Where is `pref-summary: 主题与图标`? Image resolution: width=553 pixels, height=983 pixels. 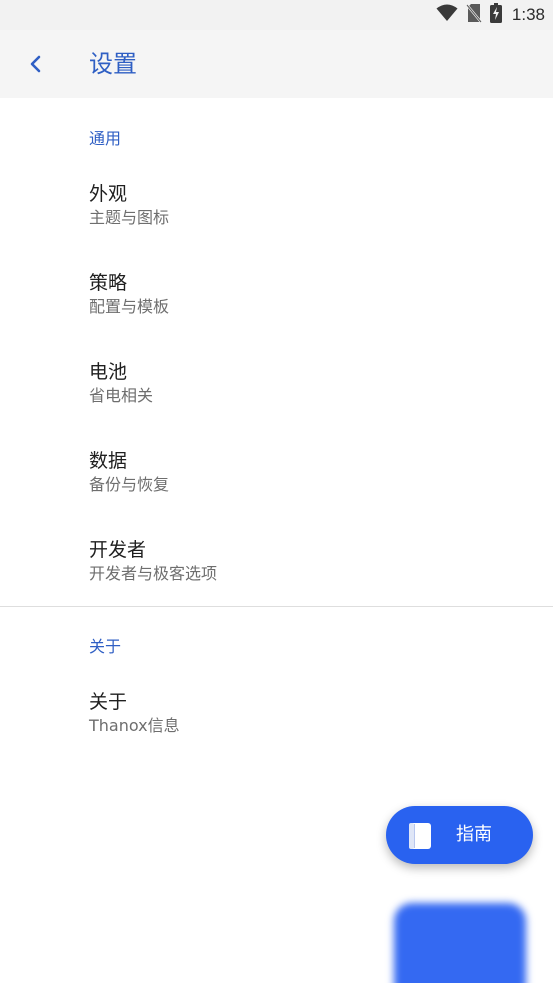
pref-summary: 主题与图标 is located at coordinates (129, 217).